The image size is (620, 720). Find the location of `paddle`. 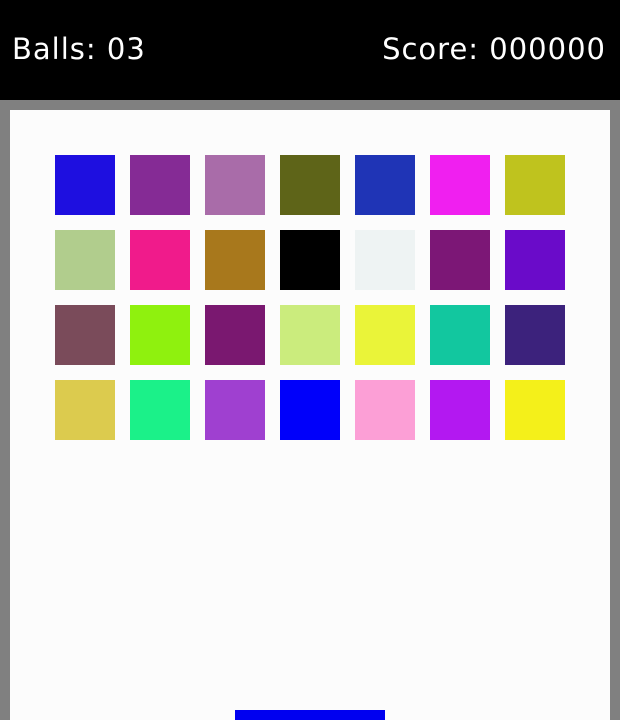

paddle is located at coordinates (310, 715).